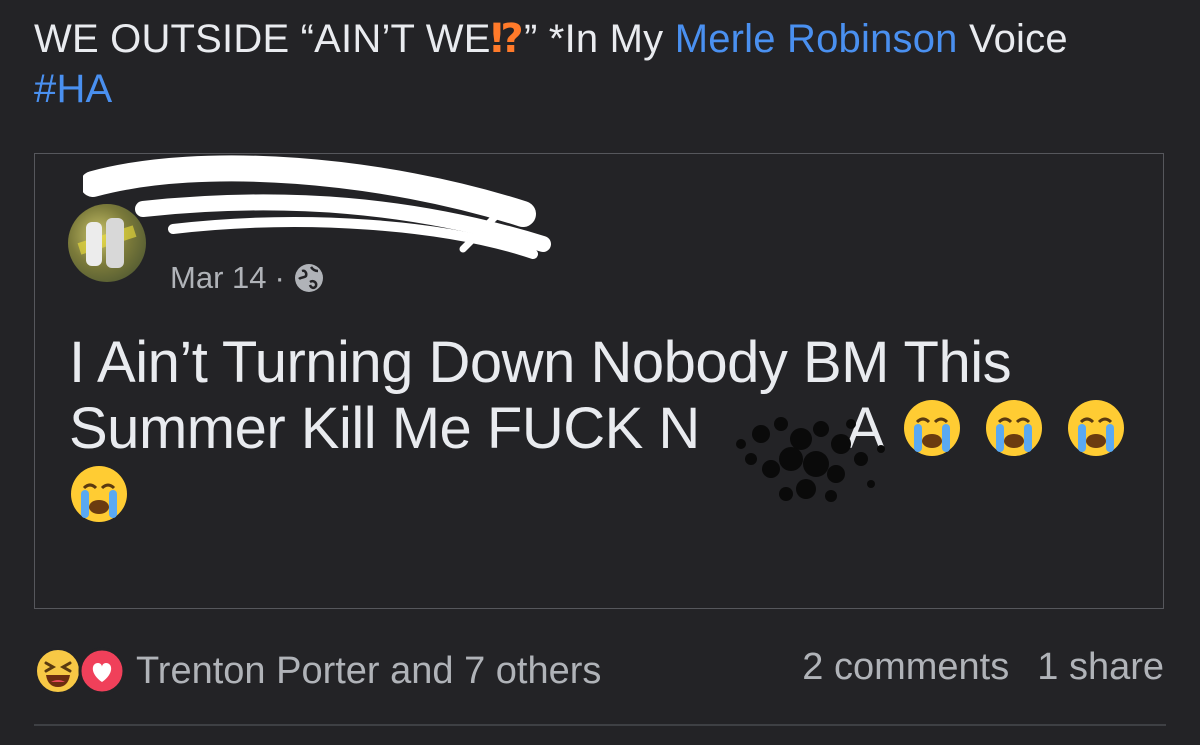 This screenshot has height=745, width=1200. Describe the element at coordinates (1100, 667) in the screenshot. I see `shares-count: 1 share` at that location.